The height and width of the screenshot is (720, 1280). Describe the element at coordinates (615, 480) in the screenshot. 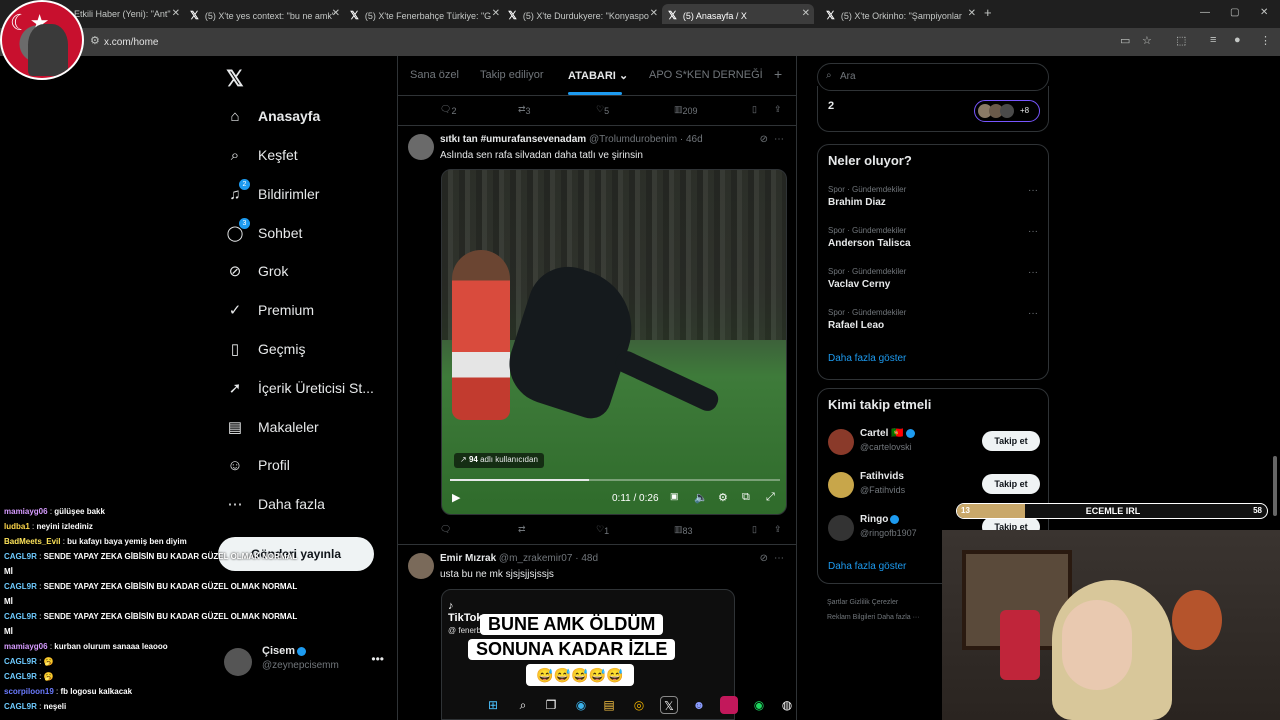

I see `video-progress-bar` at that location.